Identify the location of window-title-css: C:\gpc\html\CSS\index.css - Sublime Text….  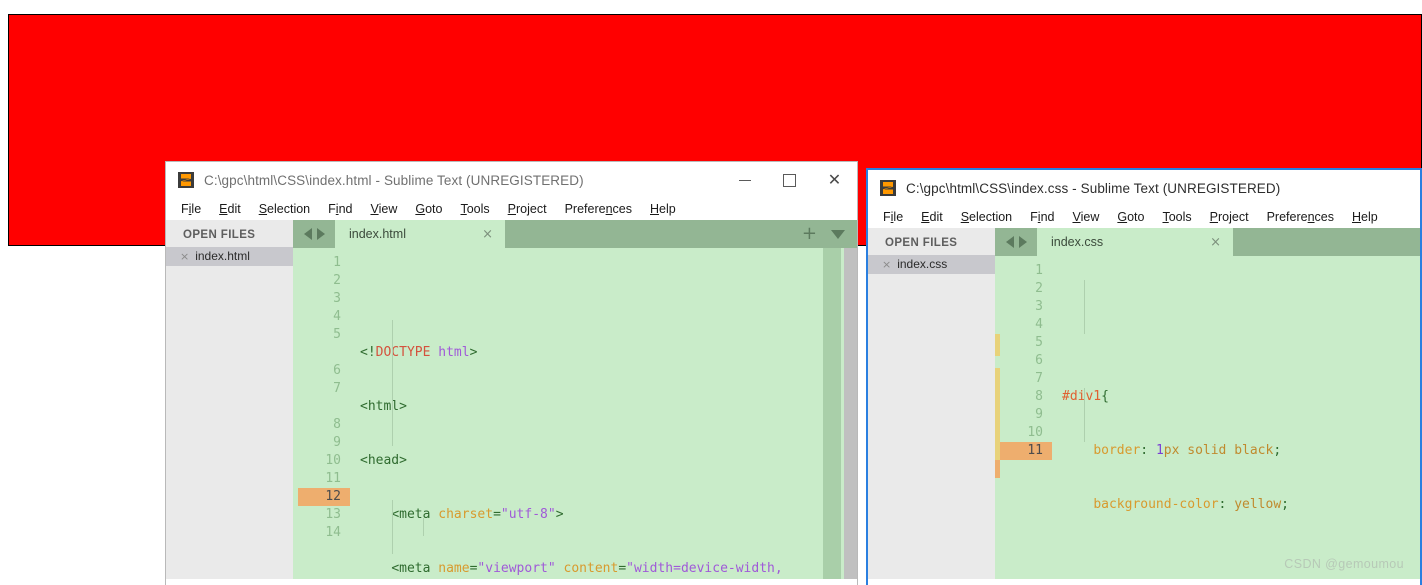
(1093, 188).